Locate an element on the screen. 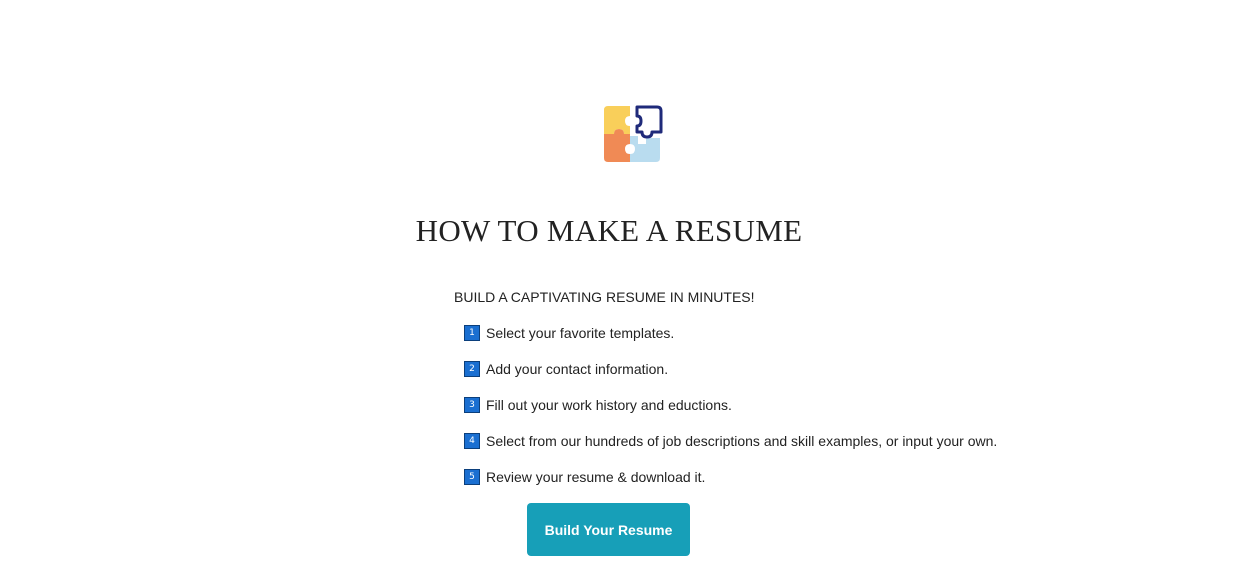 The image size is (1234, 583). number-5-icon: 5 is located at coordinates (472, 477).